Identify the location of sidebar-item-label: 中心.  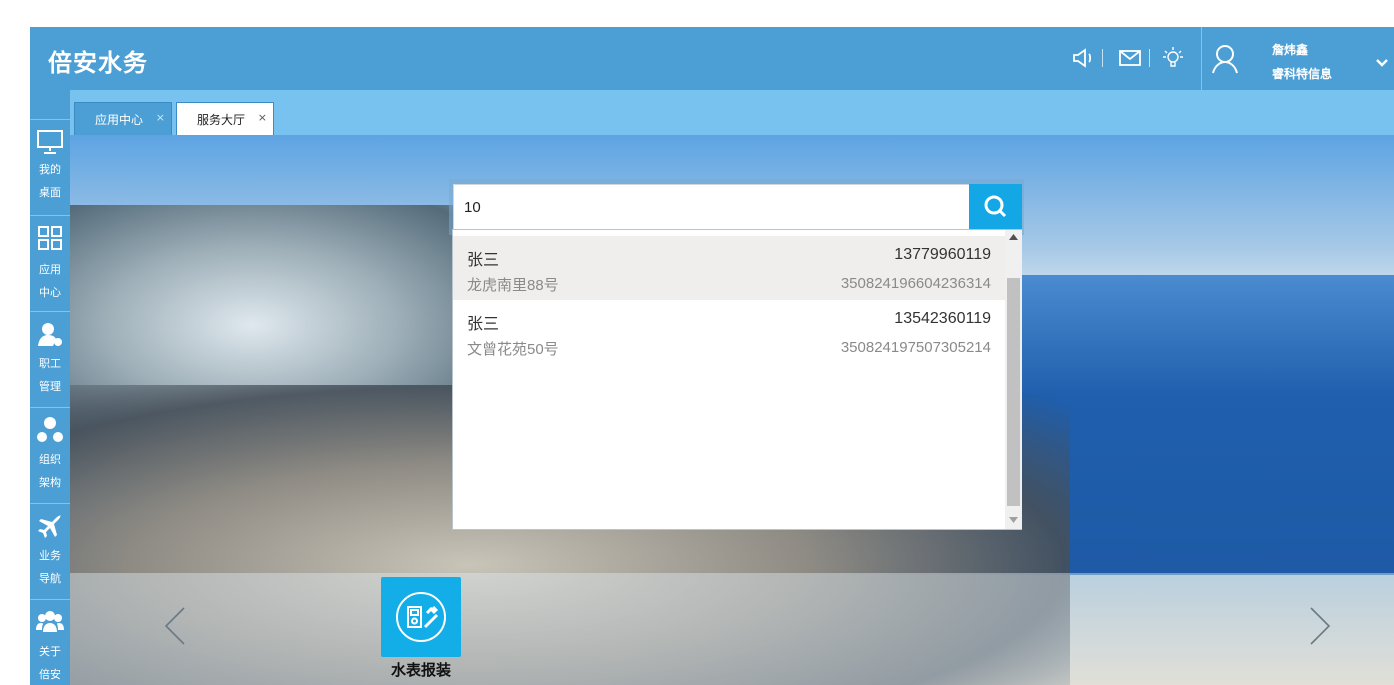
(50, 292).